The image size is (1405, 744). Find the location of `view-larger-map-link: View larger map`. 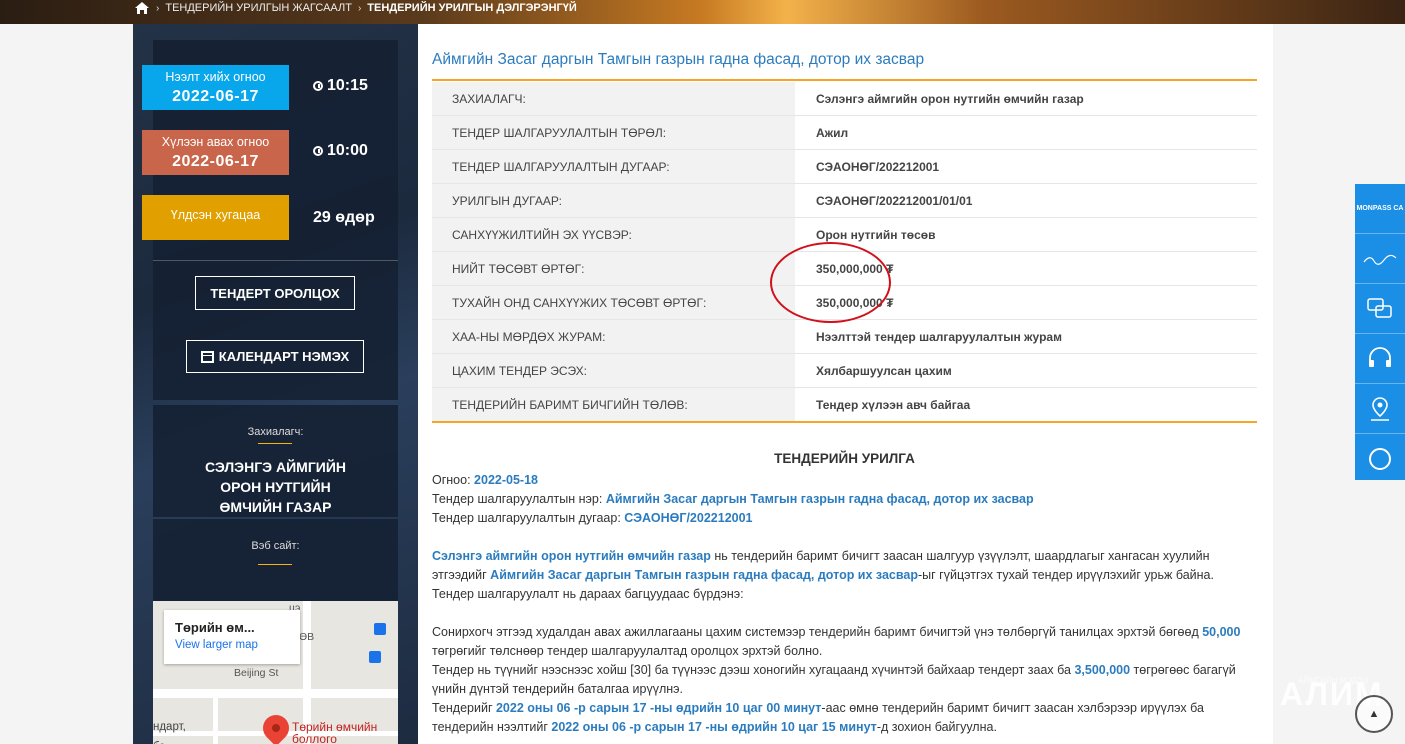

view-larger-map-link: View larger map is located at coordinates (237, 645).